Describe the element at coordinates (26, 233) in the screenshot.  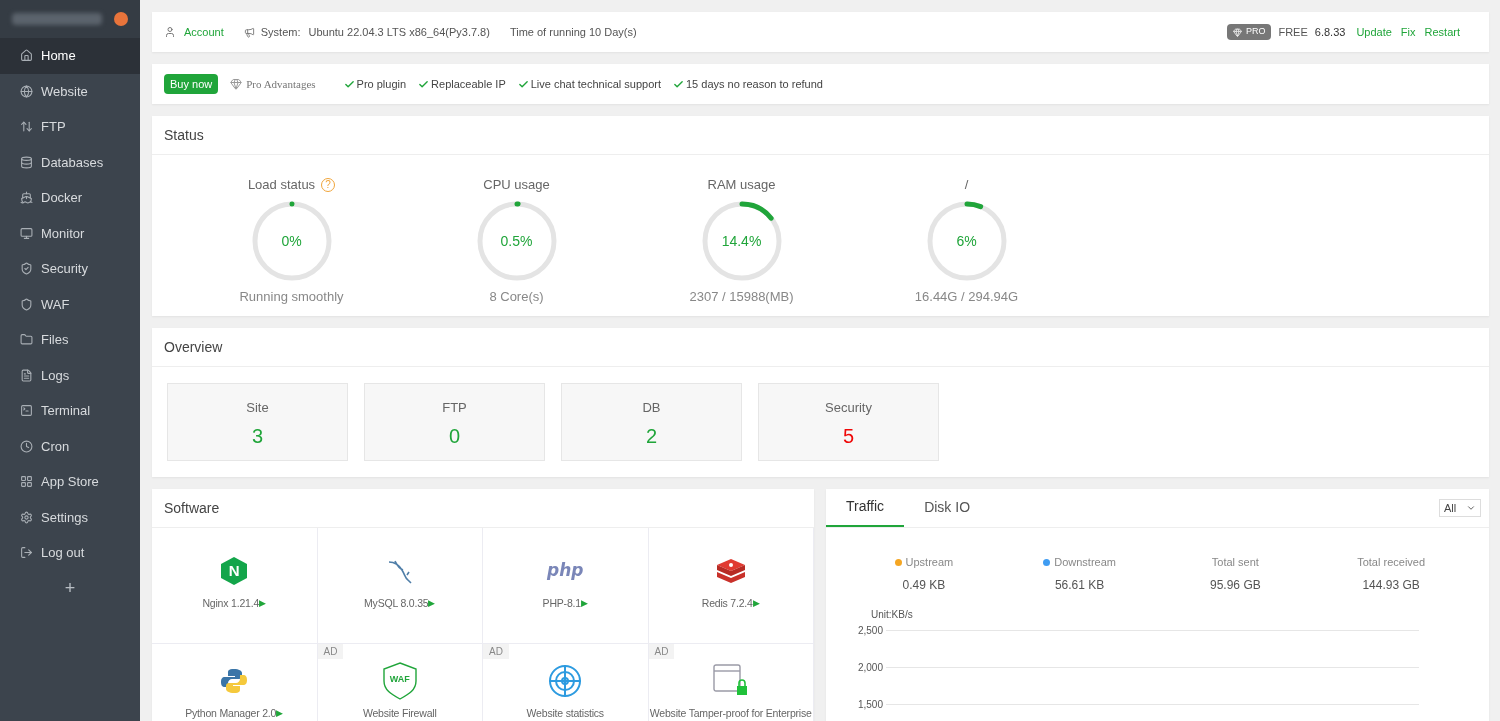
I see `monitor-icon` at that location.